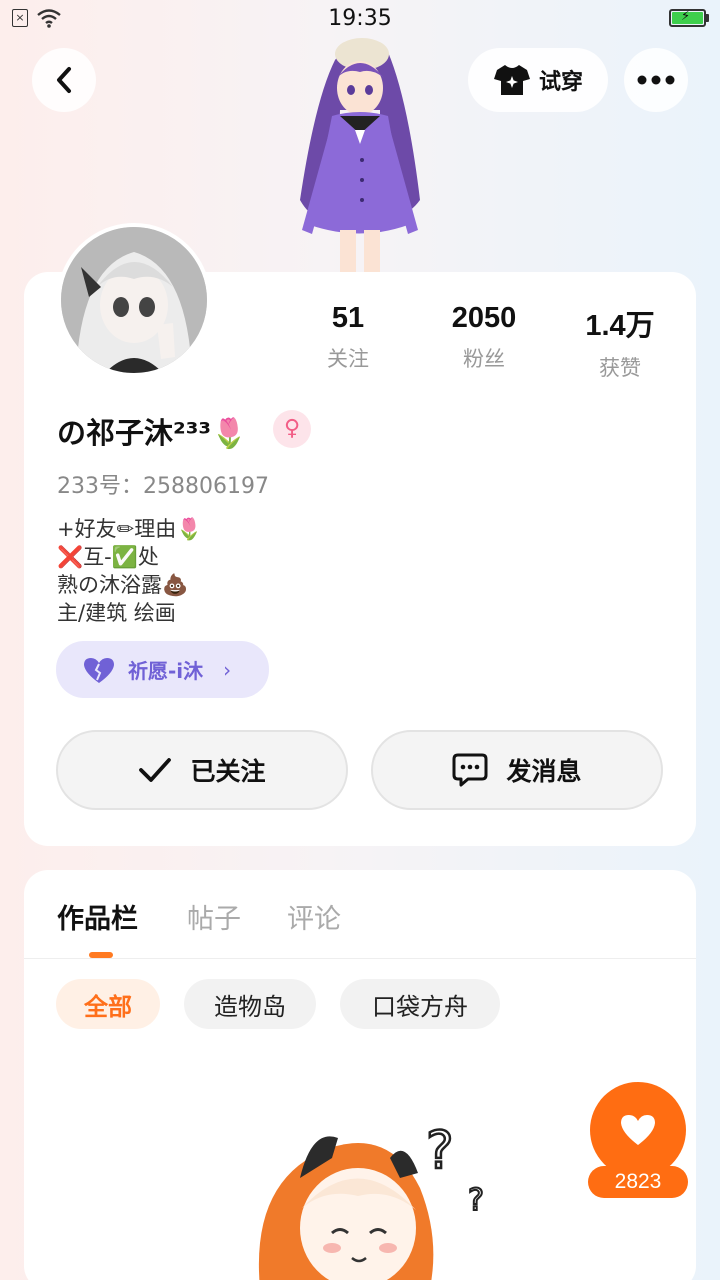 This screenshot has height=1280, width=720. I want to click on filter-creation-island: 造物岛, so click(250, 1004).